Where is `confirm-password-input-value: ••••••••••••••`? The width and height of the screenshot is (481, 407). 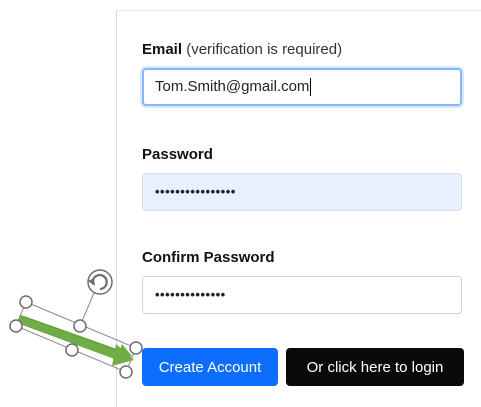
confirm-password-input-value: •••••••••••••• is located at coordinates (190, 294).